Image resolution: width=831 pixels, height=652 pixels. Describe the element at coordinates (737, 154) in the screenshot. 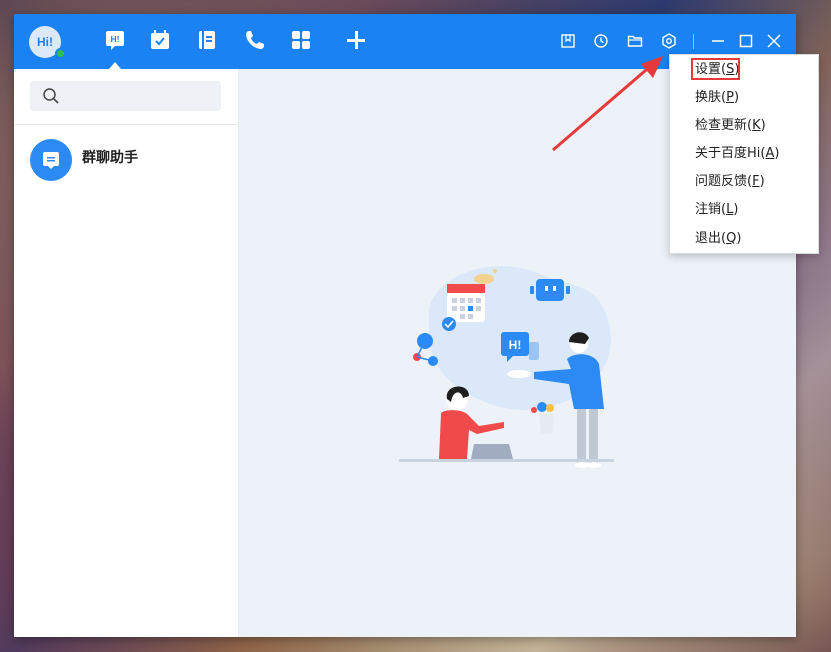

I see `menu-item-about: 关于百度Hi(A)` at that location.